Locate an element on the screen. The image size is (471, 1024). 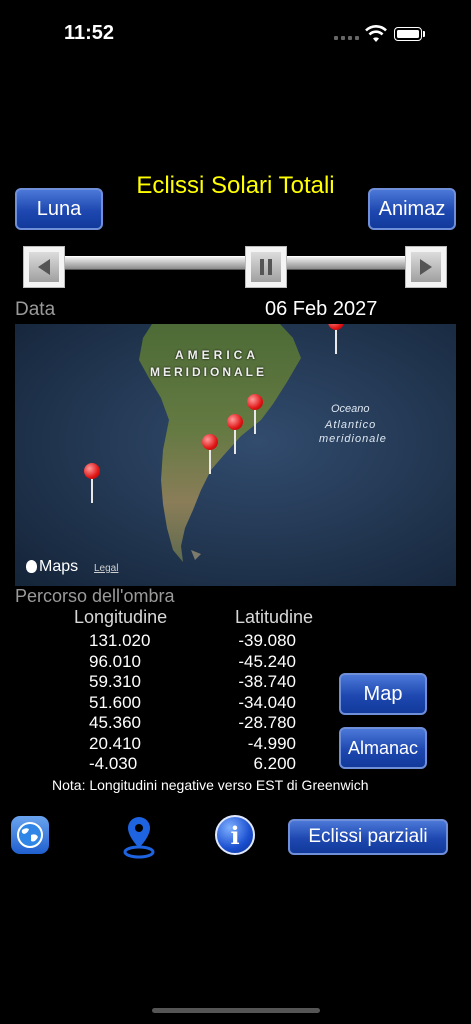
longitude-value: 51.600 is located at coordinates (115, 702).